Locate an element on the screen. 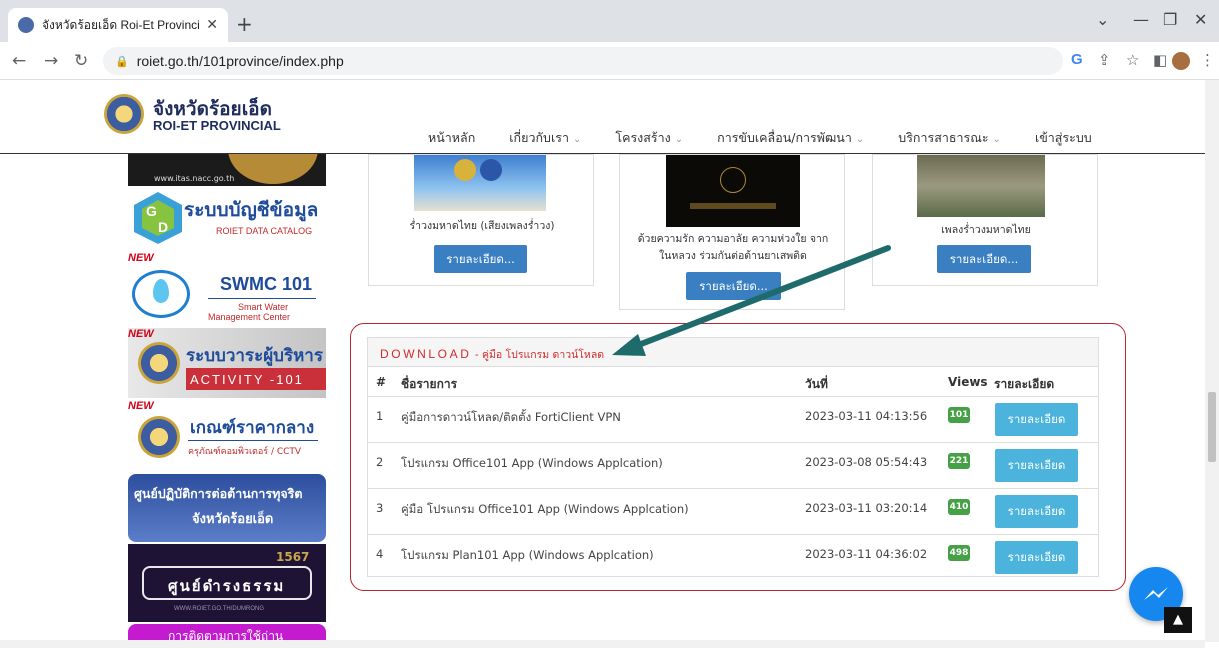  ceo-agenda-banner: NEW ระบบวาระผู้บริหาร ACTIVITY -101 is located at coordinates (227, 363).